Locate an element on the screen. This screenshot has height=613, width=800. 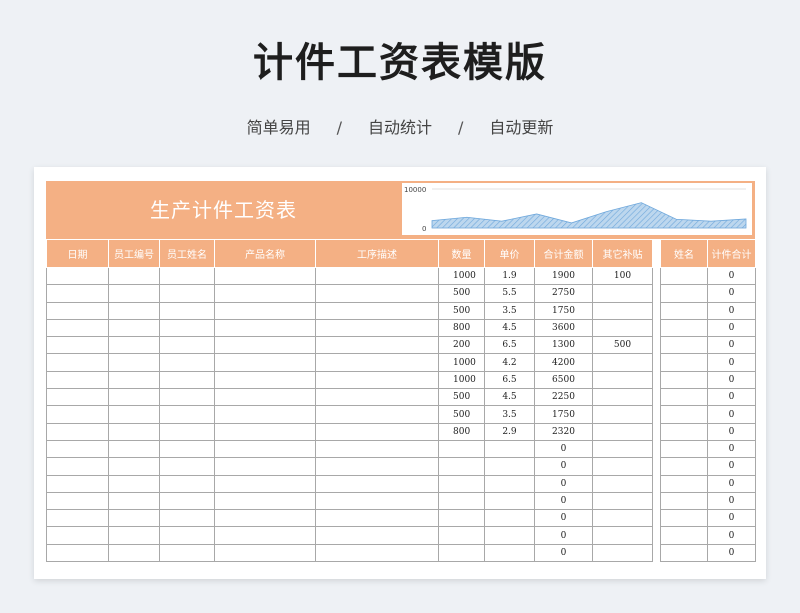
cell-unit-price: 3.5 is located at coordinates (509, 310).